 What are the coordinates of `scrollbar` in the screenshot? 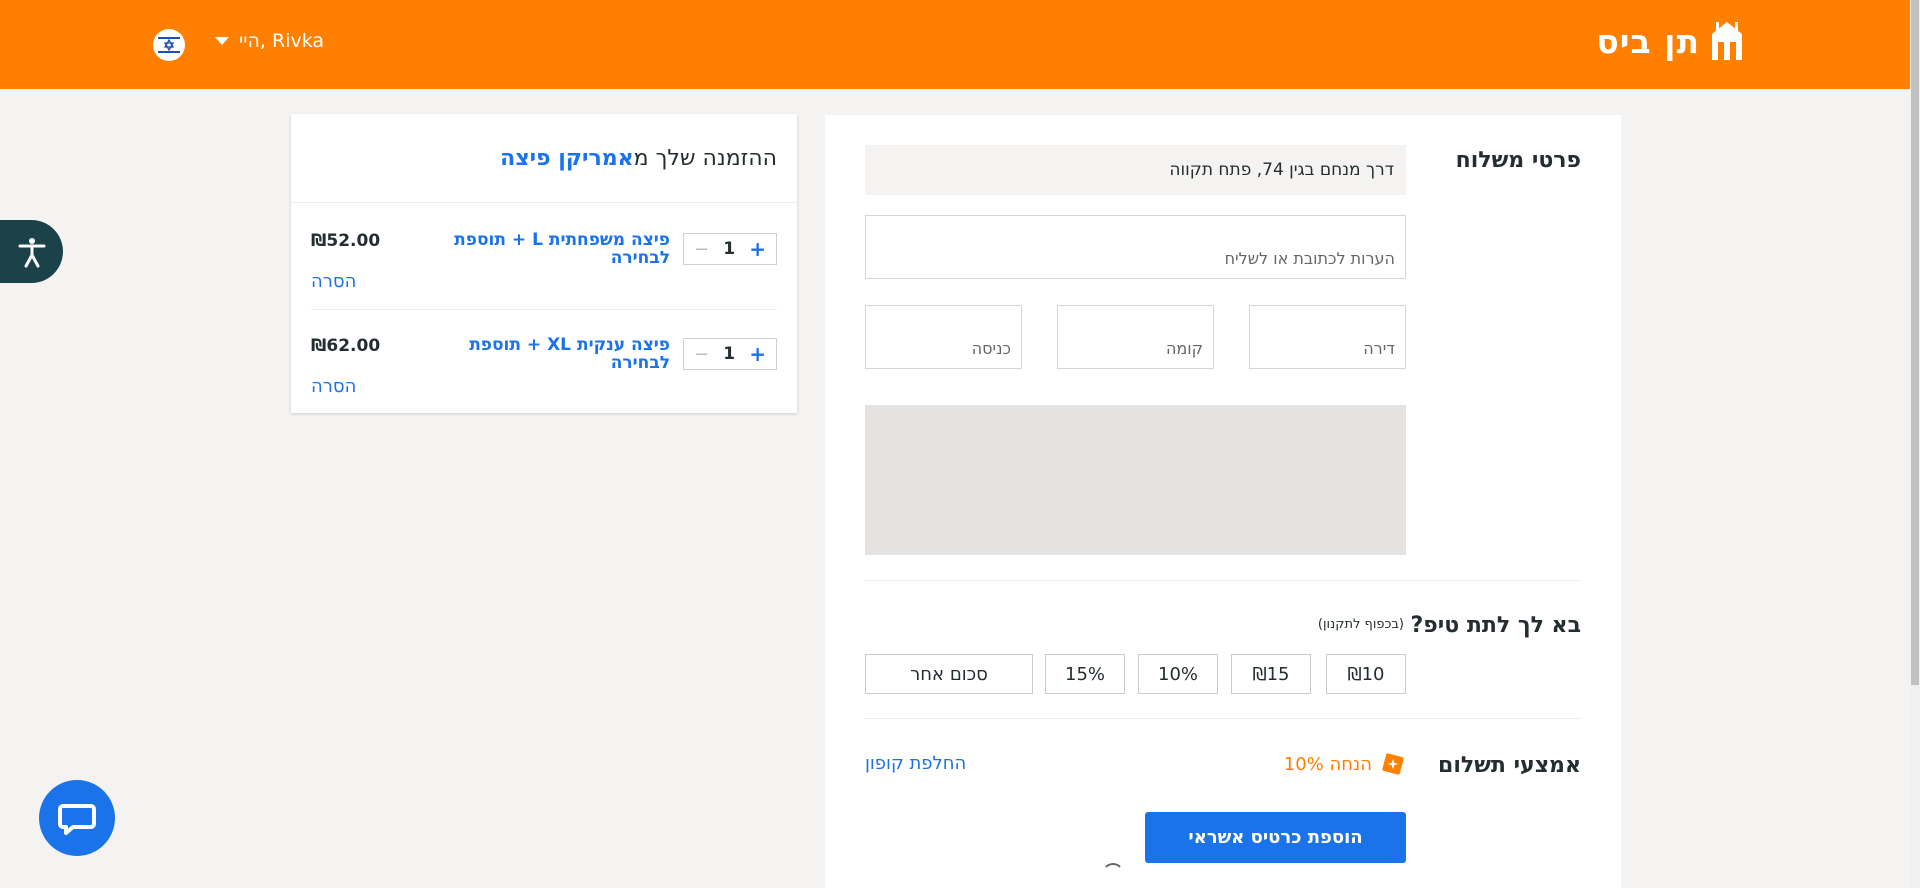 It's located at (1915, 444).